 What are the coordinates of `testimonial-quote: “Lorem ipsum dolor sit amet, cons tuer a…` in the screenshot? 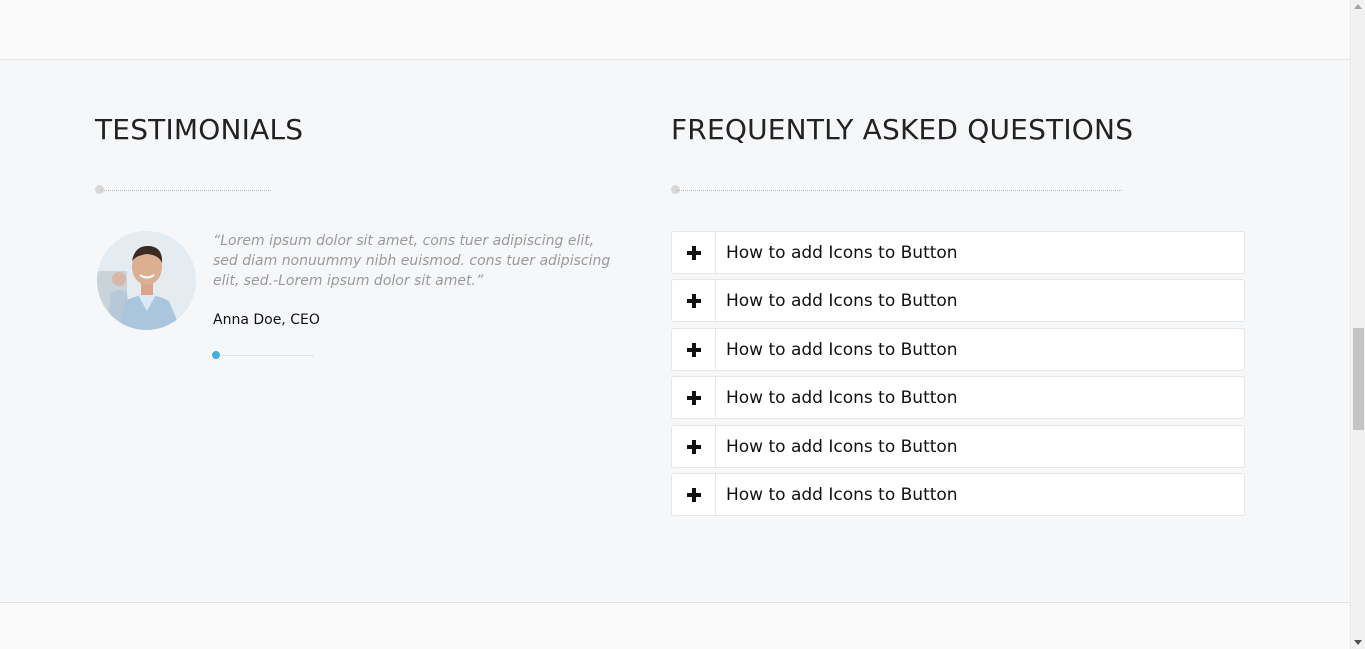 It's located at (412, 261).